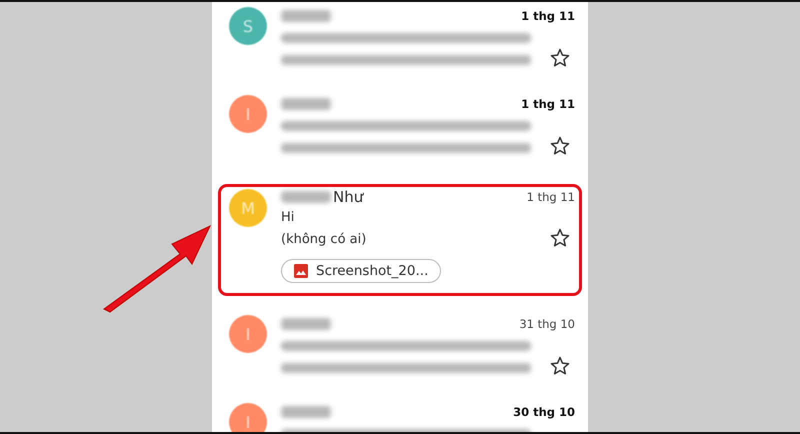  I want to click on subject: Hi, so click(288, 218).